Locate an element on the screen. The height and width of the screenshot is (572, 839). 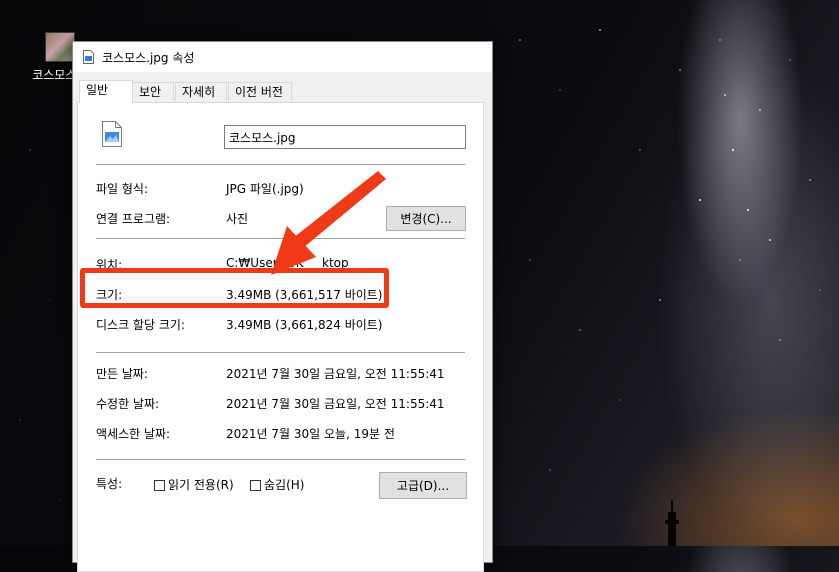
tab-general: 일반 is located at coordinates (106, 91).